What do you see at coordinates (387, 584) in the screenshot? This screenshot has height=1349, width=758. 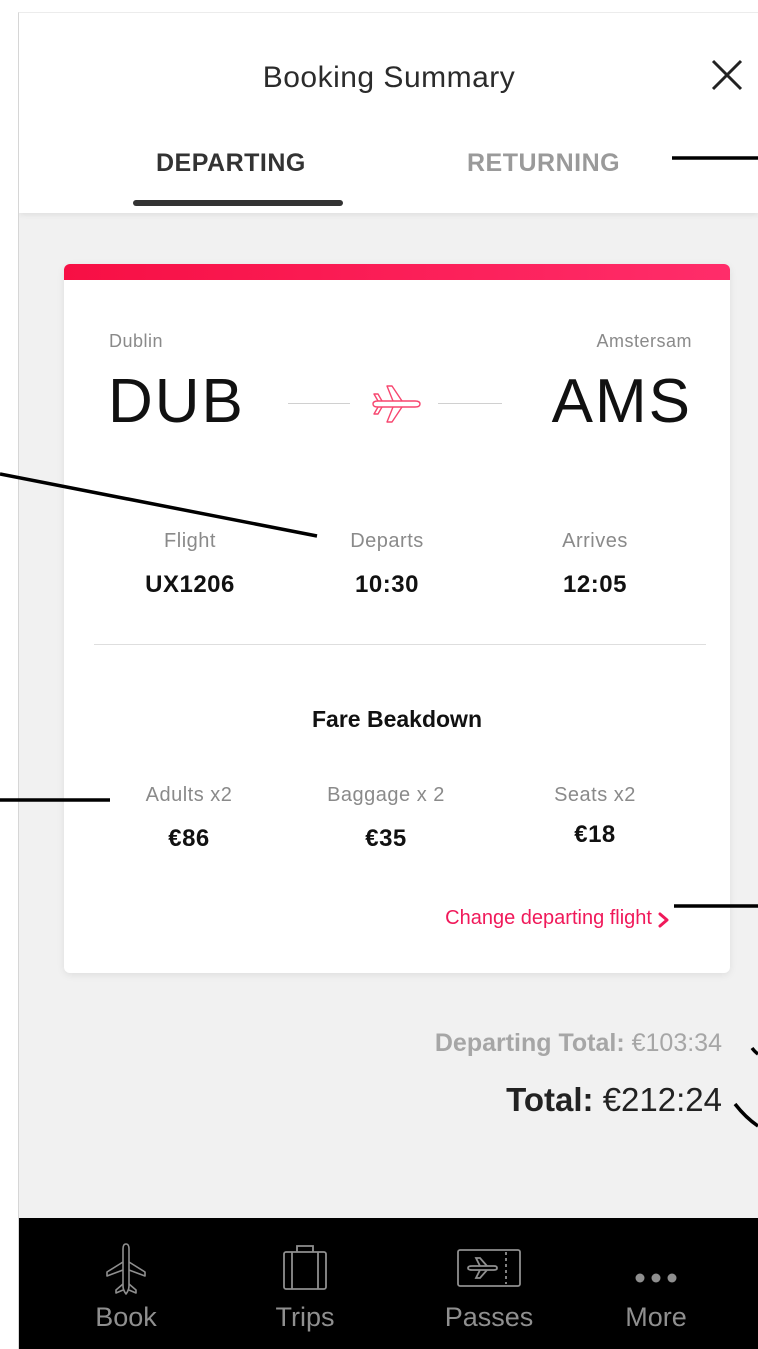 I see `departure-time: 10:30` at bounding box center [387, 584].